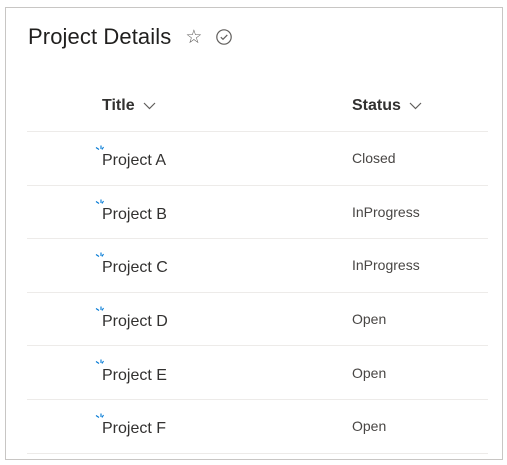 The width and height of the screenshot is (507, 465). Describe the element at coordinates (118, 105) in the screenshot. I see `column-header-title-label: Title` at that location.